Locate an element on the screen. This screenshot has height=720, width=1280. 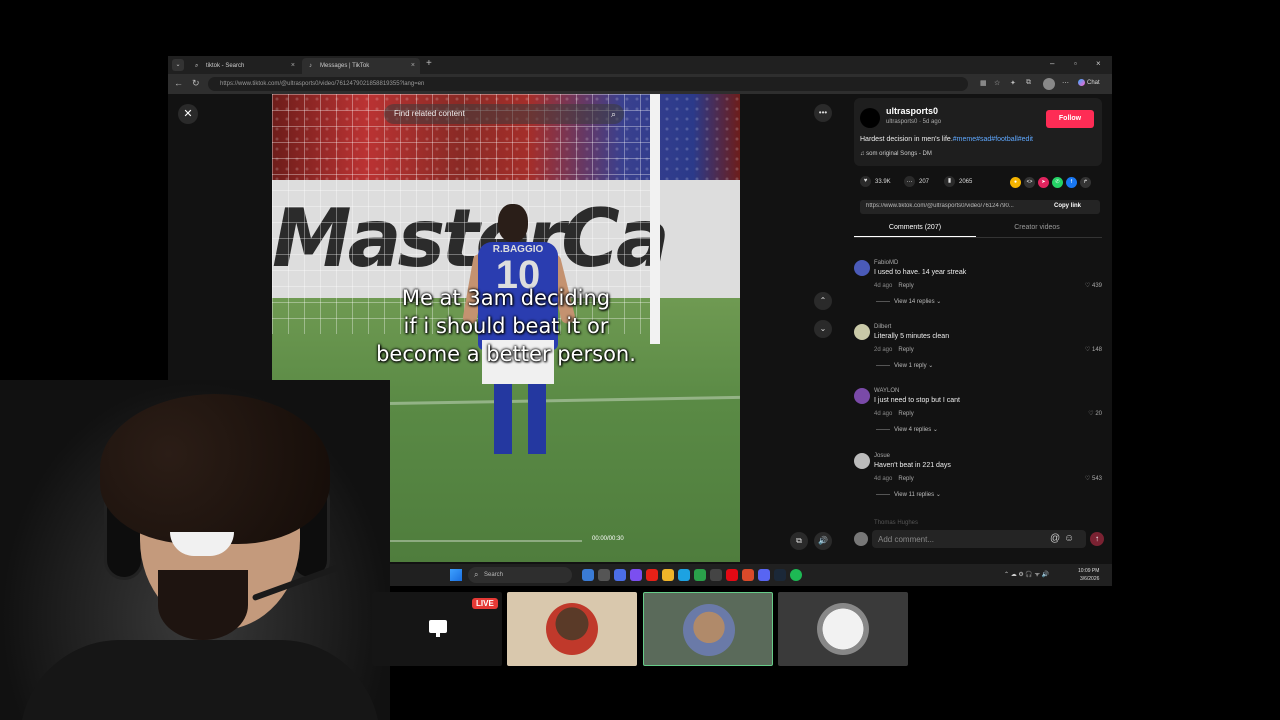
video-progress-bar is located at coordinates (482, 541).